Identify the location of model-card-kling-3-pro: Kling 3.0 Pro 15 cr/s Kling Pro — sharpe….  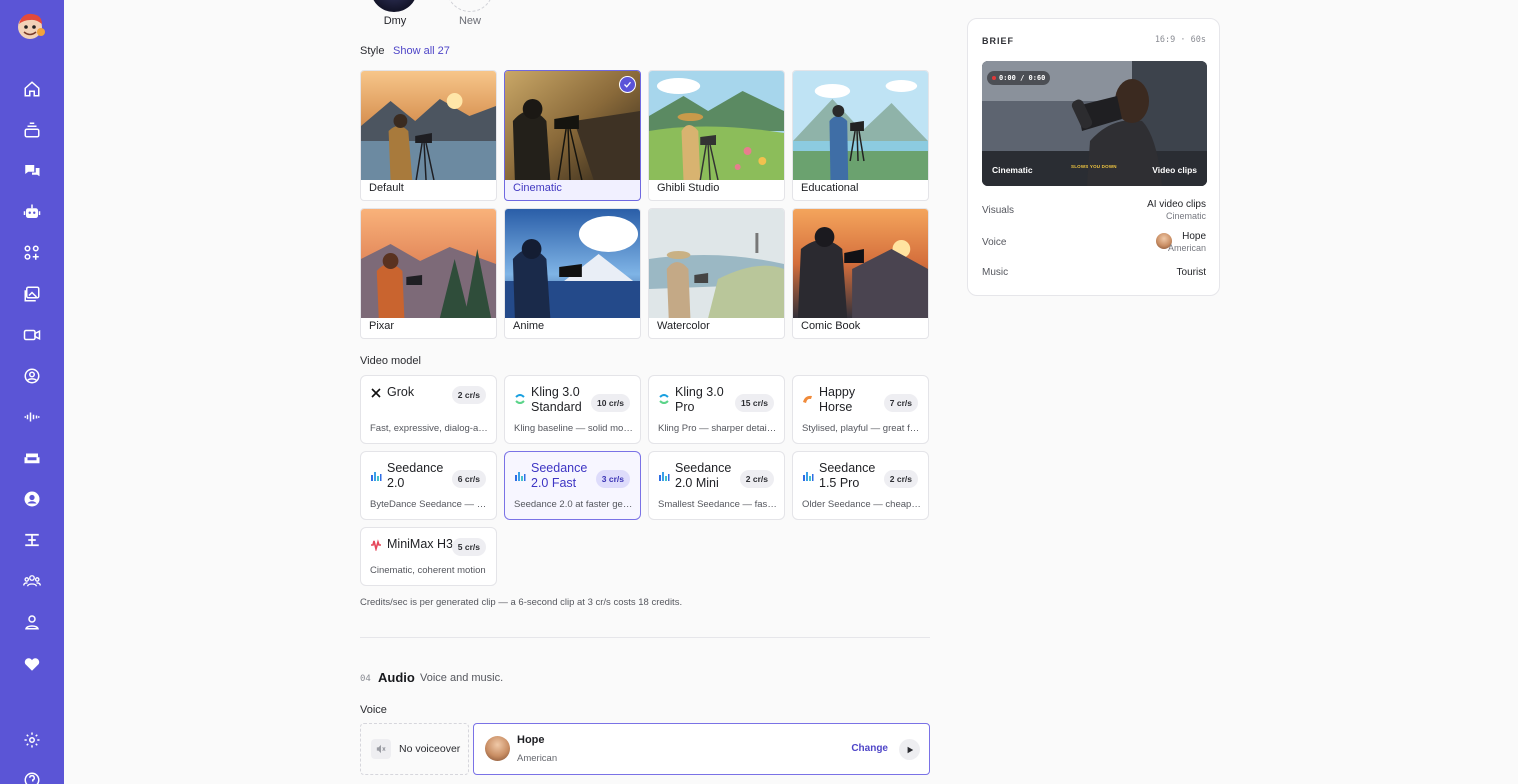
(716, 409).